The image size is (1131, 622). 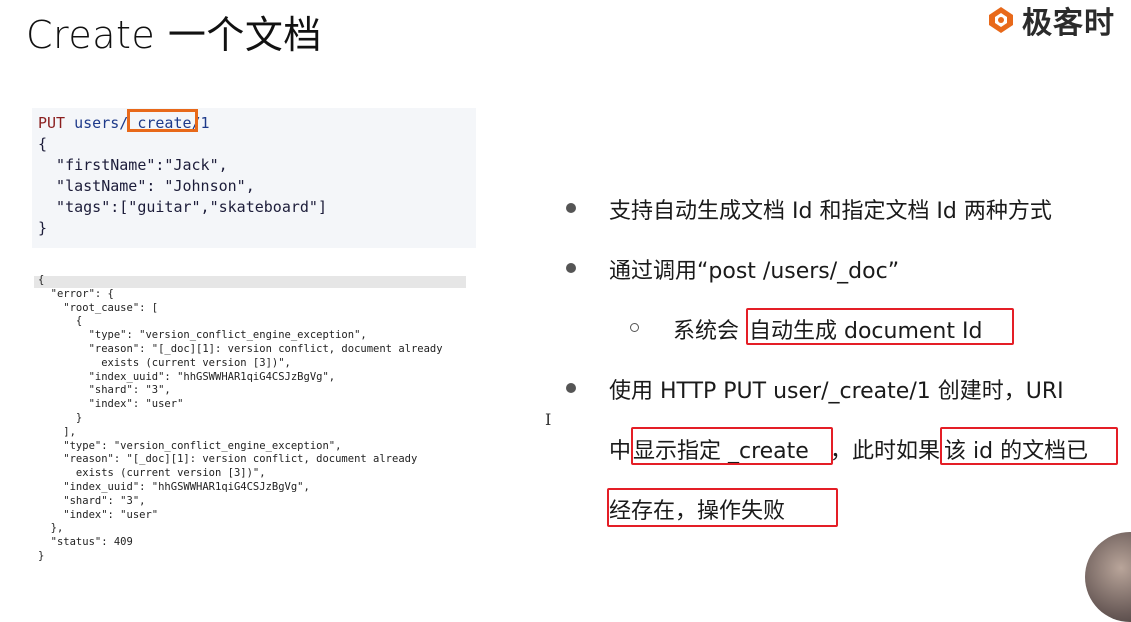 What do you see at coordinates (133, 165) in the screenshot?
I see `request-body-line: "firstName":"Jack",` at bounding box center [133, 165].